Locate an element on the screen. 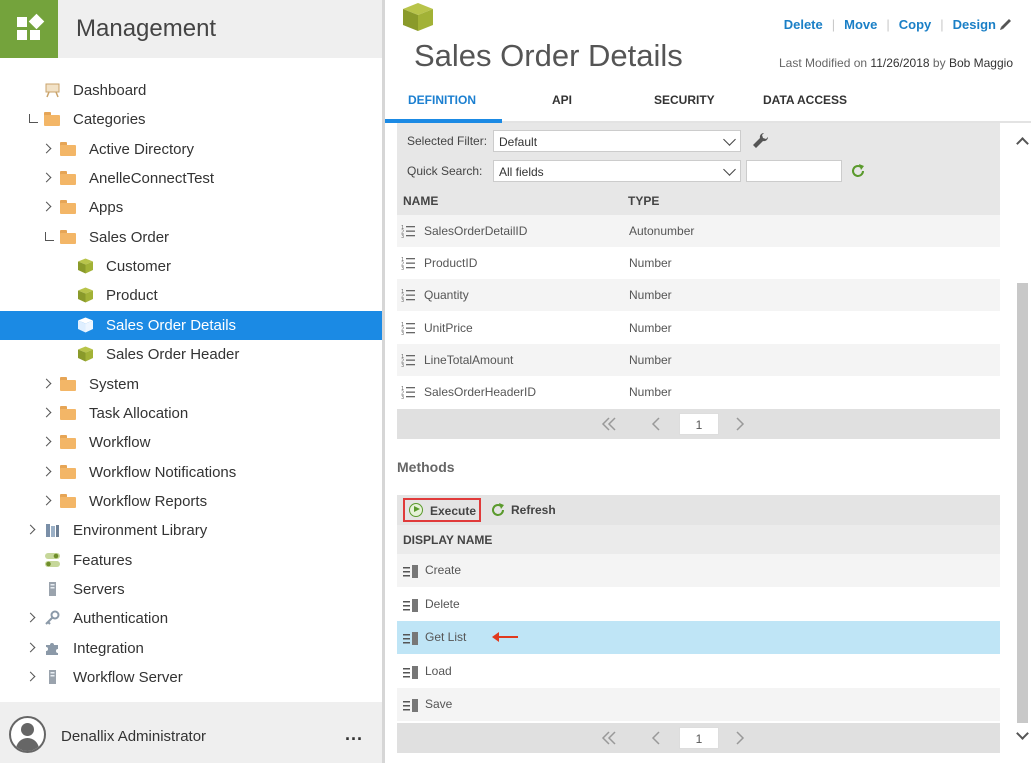  column-header-display-name: DISPLAY NAME is located at coordinates (447, 540).